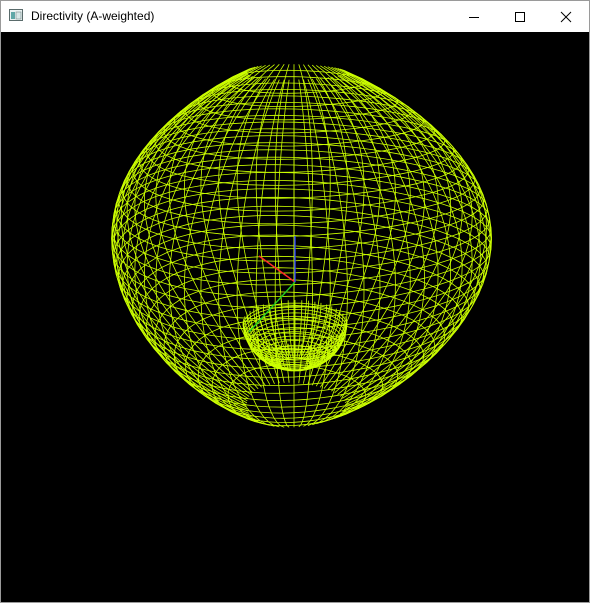 This screenshot has width=590, height=603. What do you see at coordinates (295, 16) in the screenshot?
I see `title-bar: Directivity (A-weighted)` at bounding box center [295, 16].